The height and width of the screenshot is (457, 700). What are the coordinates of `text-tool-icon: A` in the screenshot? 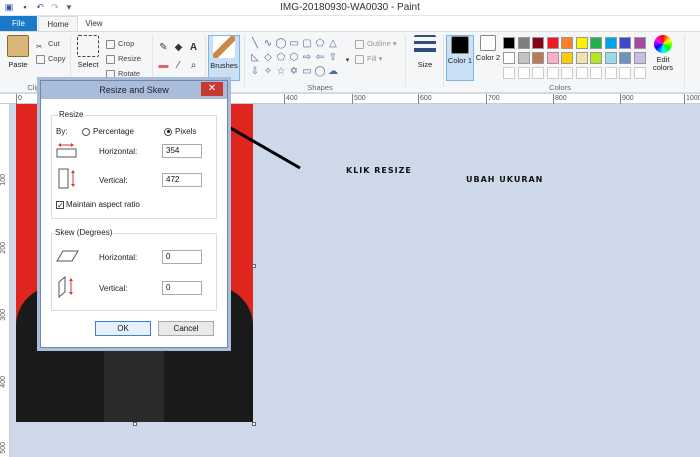 It's located at (193, 47).